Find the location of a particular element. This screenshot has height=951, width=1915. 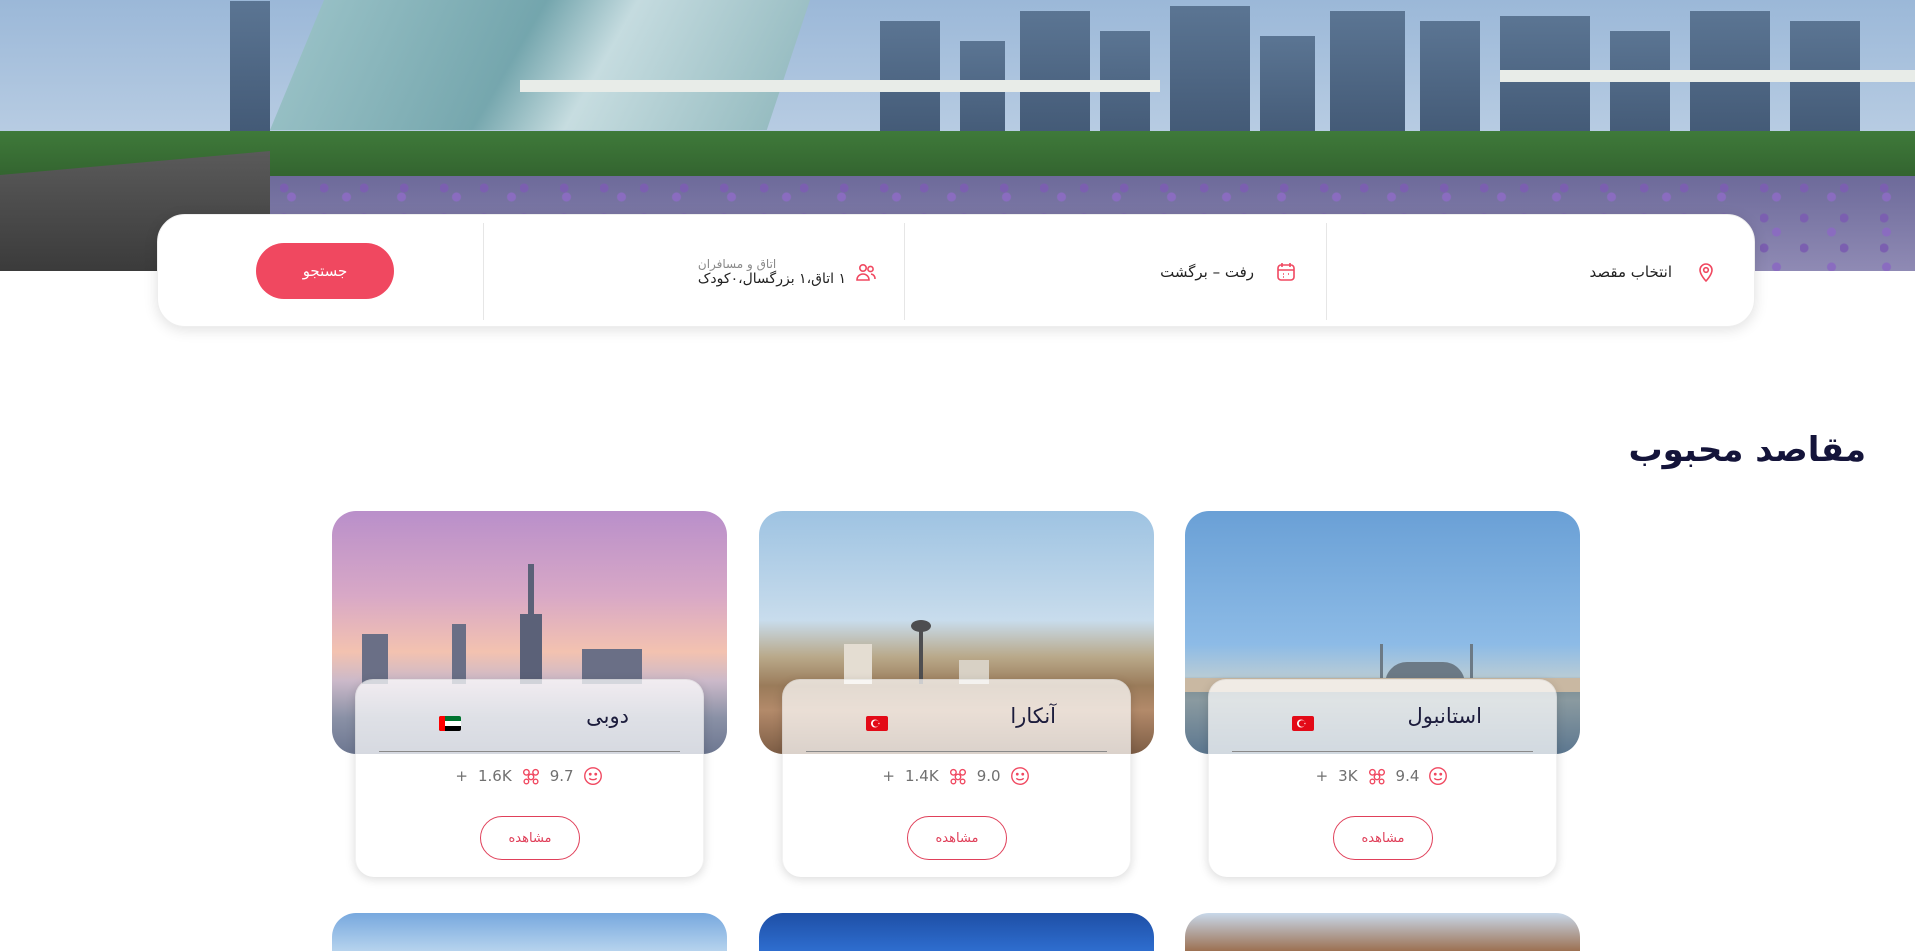

card-info-panel: دوبی + 1.6K 9.7 مشاهده is located at coordinates (529, 778).